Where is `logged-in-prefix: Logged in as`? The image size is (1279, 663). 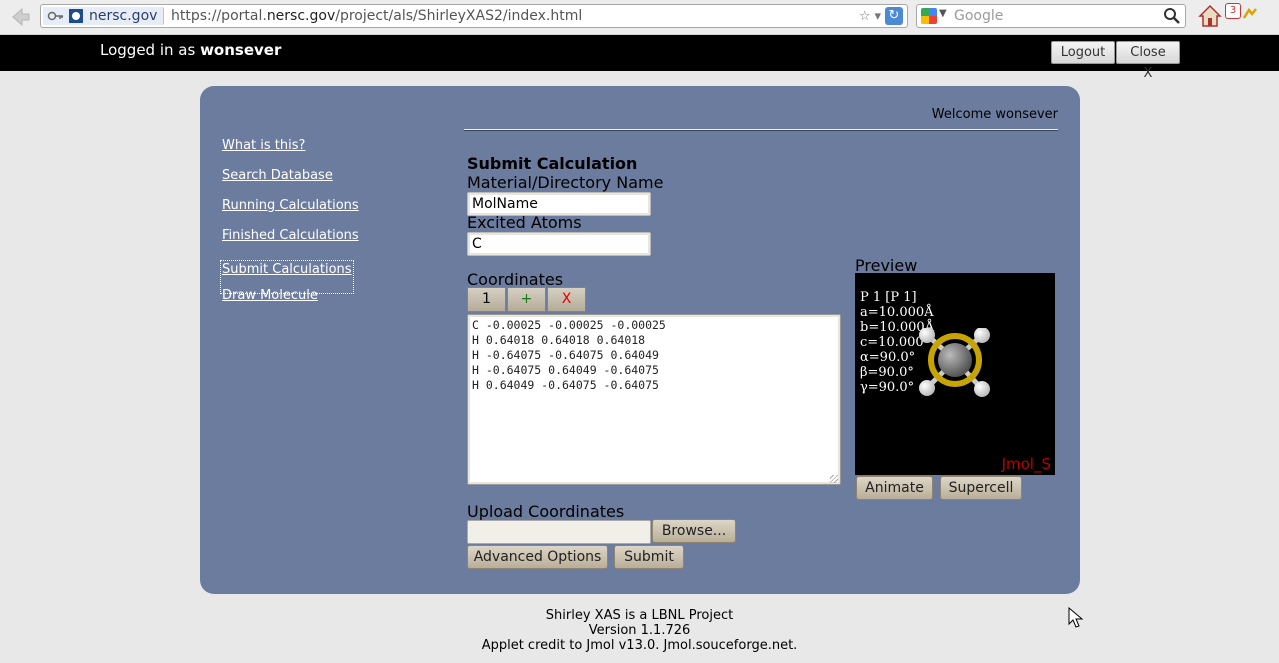 logged-in-prefix: Logged in as is located at coordinates (150, 50).